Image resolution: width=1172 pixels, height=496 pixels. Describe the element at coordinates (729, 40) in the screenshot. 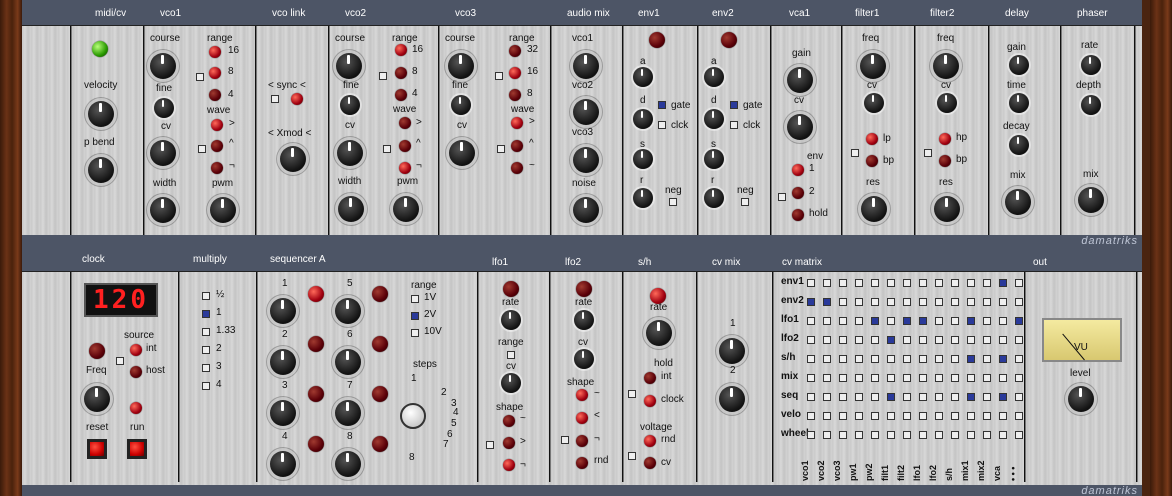

I see `env2-led` at that location.